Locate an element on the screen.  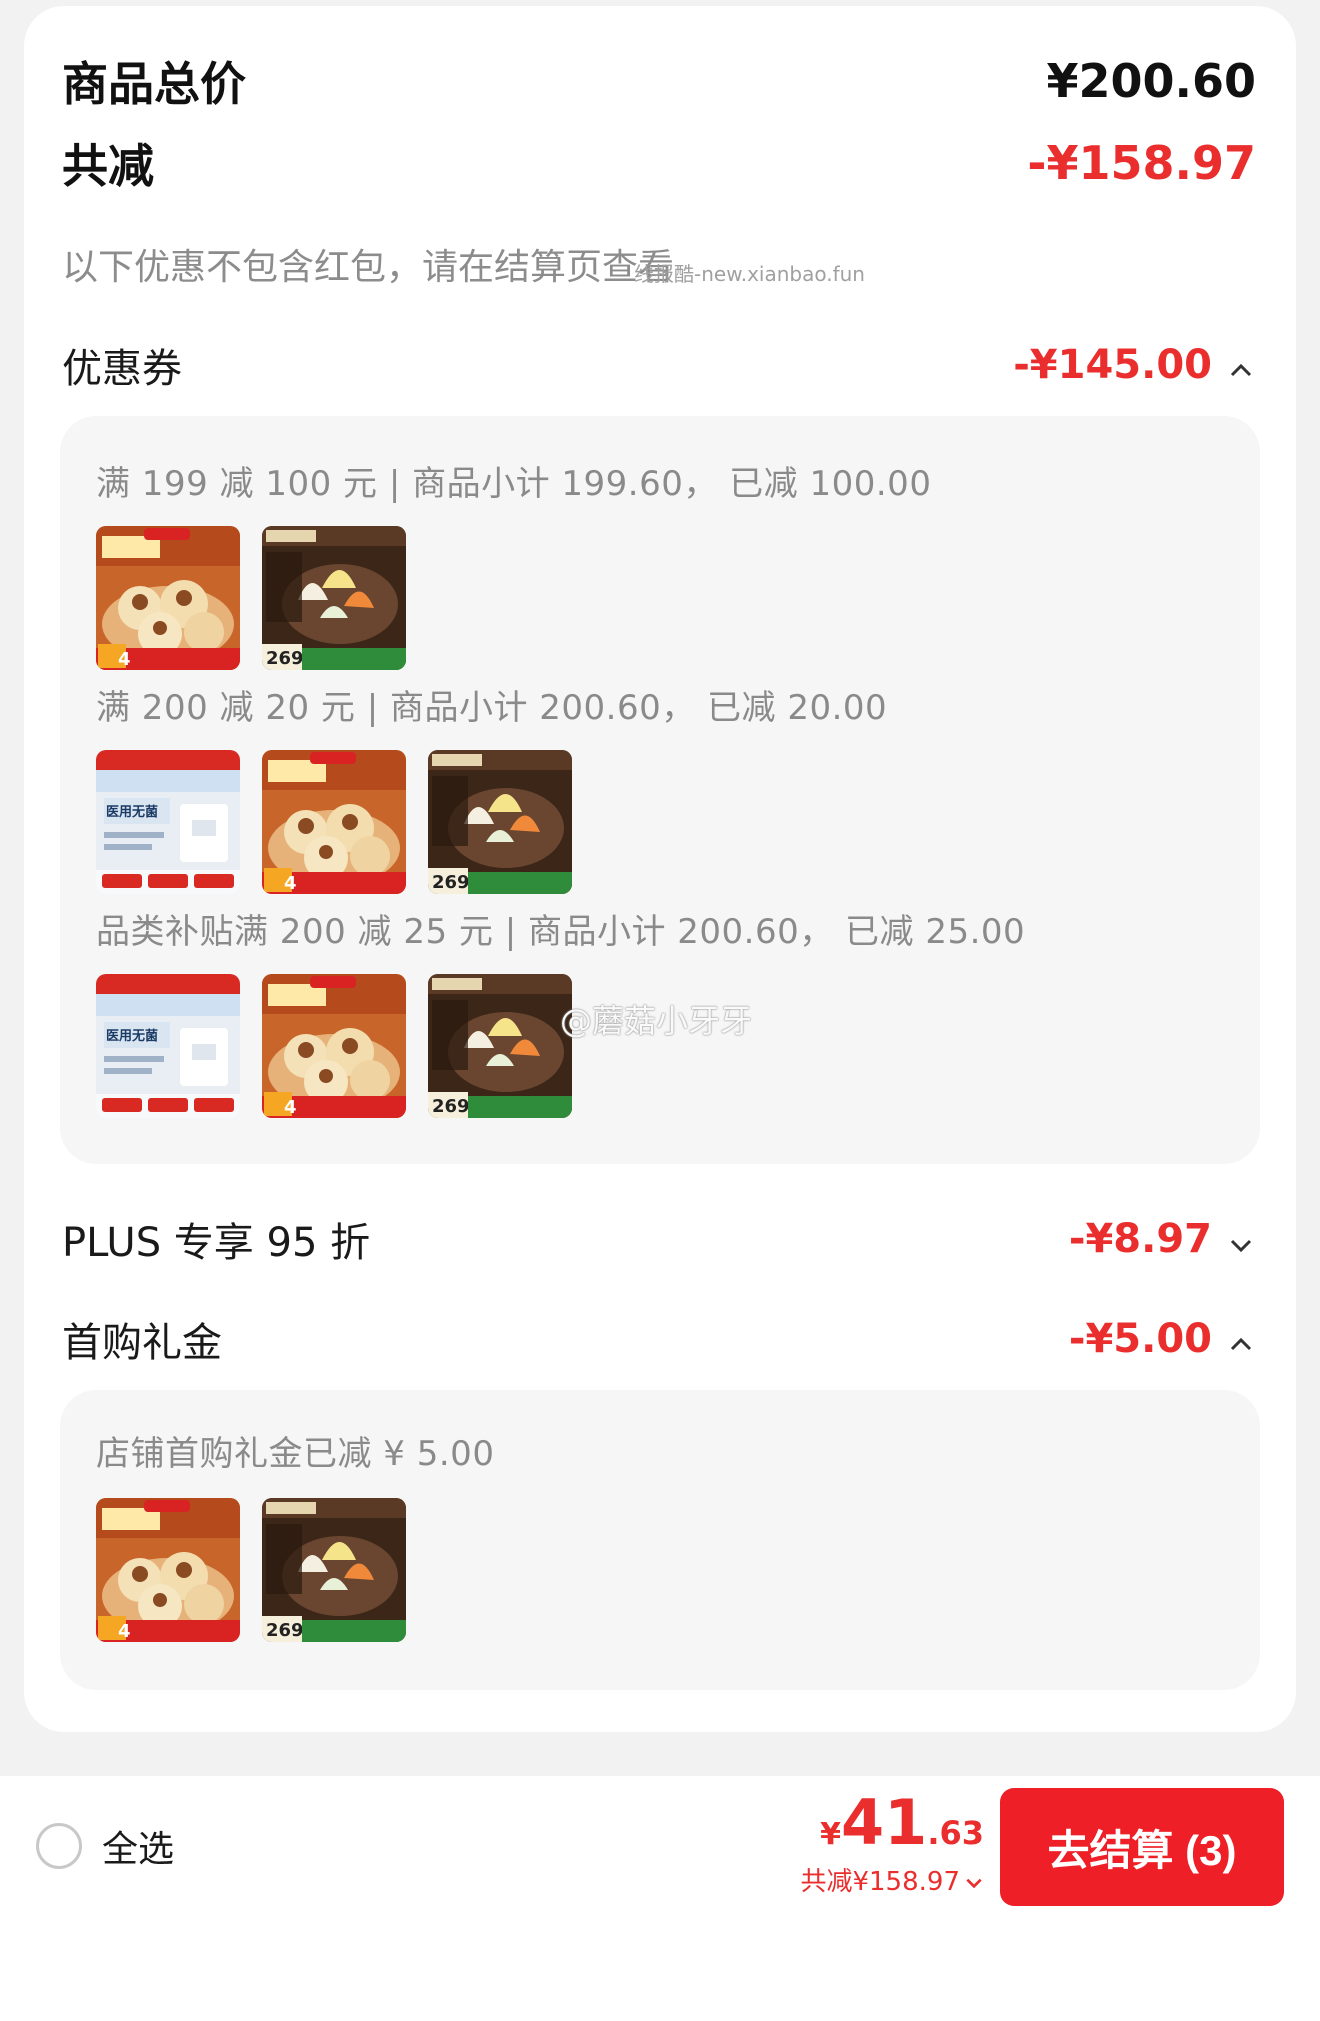
firstbuy-row: 首购礼金 -¥5.00 is located at coordinates (659, 1339).